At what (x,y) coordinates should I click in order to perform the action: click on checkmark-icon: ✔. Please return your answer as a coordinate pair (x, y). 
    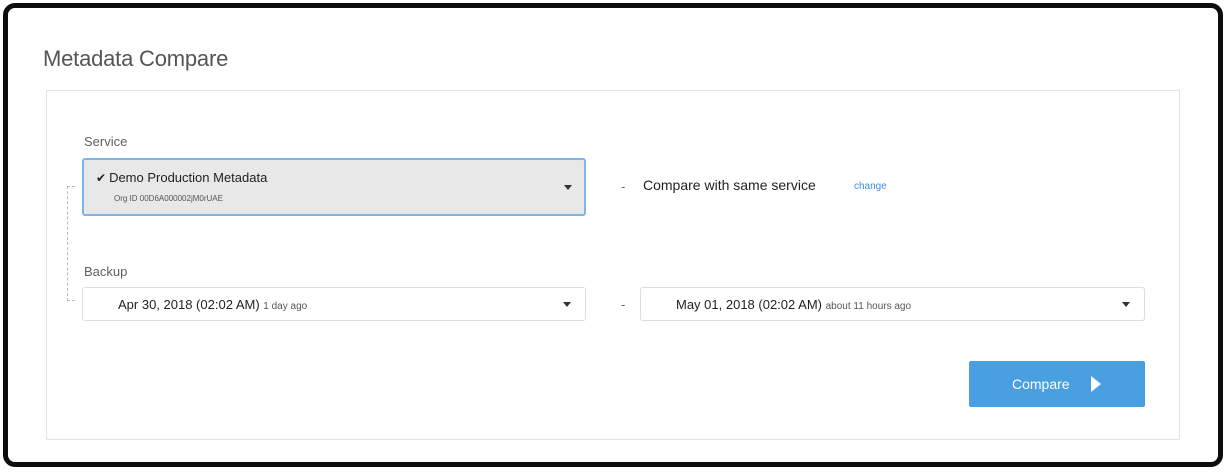
    Looking at the image, I should click on (101, 178).